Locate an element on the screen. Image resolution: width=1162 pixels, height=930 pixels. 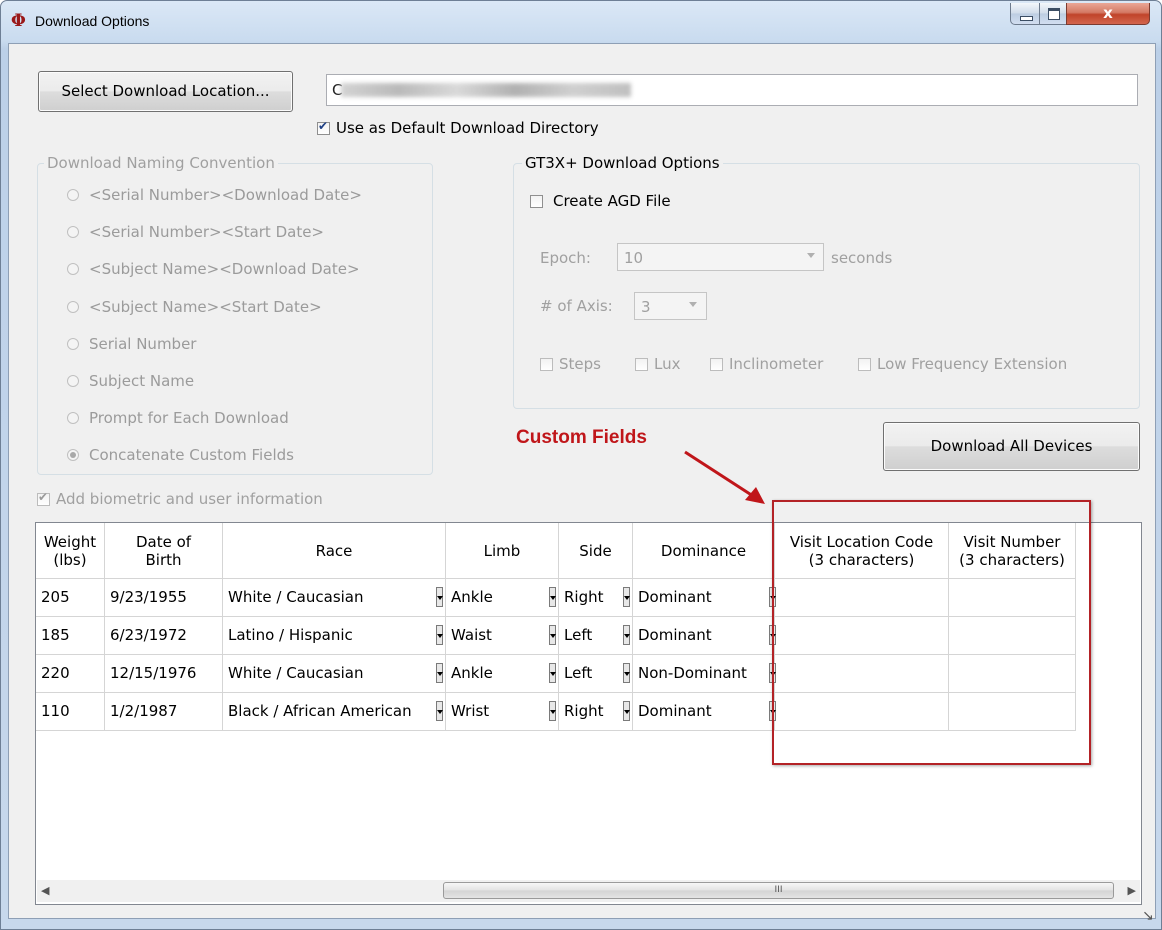
naming-option: Serial Number is located at coordinates (131, 344).